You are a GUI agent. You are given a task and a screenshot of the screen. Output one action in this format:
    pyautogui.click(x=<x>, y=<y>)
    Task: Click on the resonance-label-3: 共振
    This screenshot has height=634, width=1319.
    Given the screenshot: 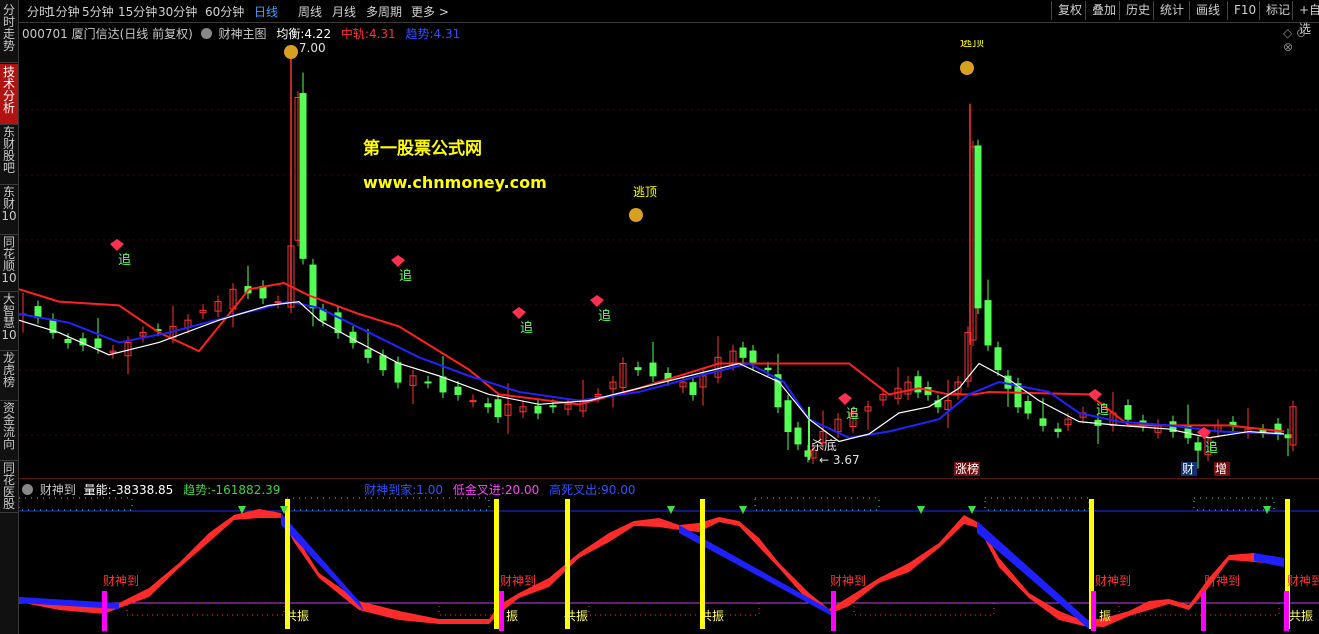 What is the action you would take?
    pyautogui.click(x=1301, y=616)
    